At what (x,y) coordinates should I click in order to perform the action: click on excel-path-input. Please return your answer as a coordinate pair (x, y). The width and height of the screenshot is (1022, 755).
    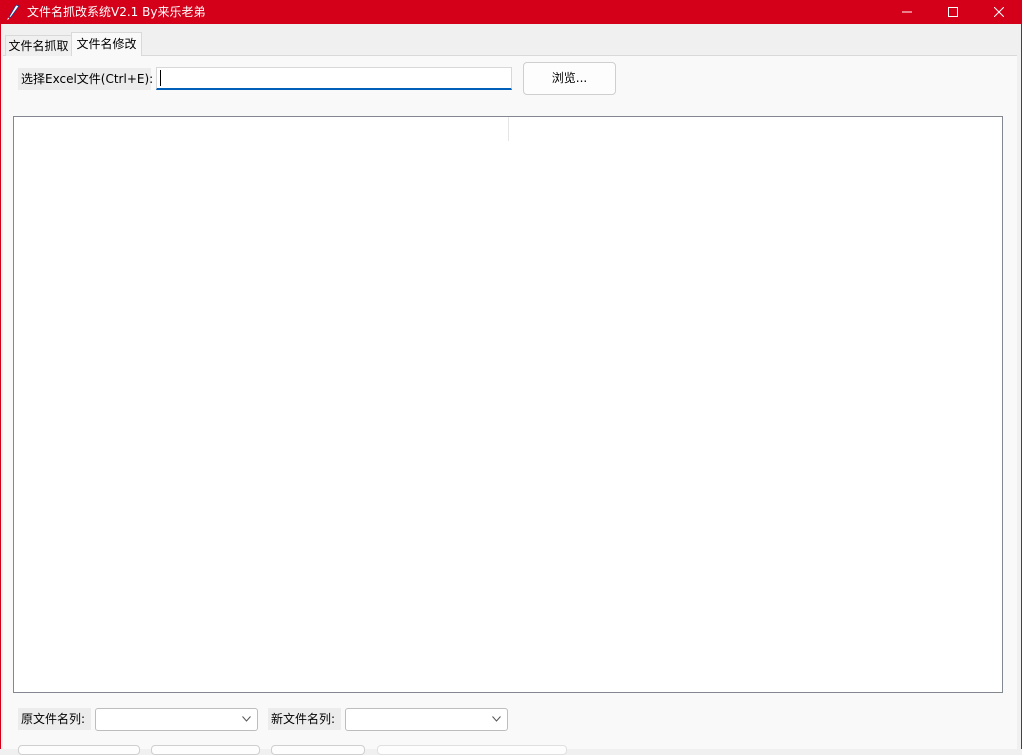
    Looking at the image, I should click on (334, 78).